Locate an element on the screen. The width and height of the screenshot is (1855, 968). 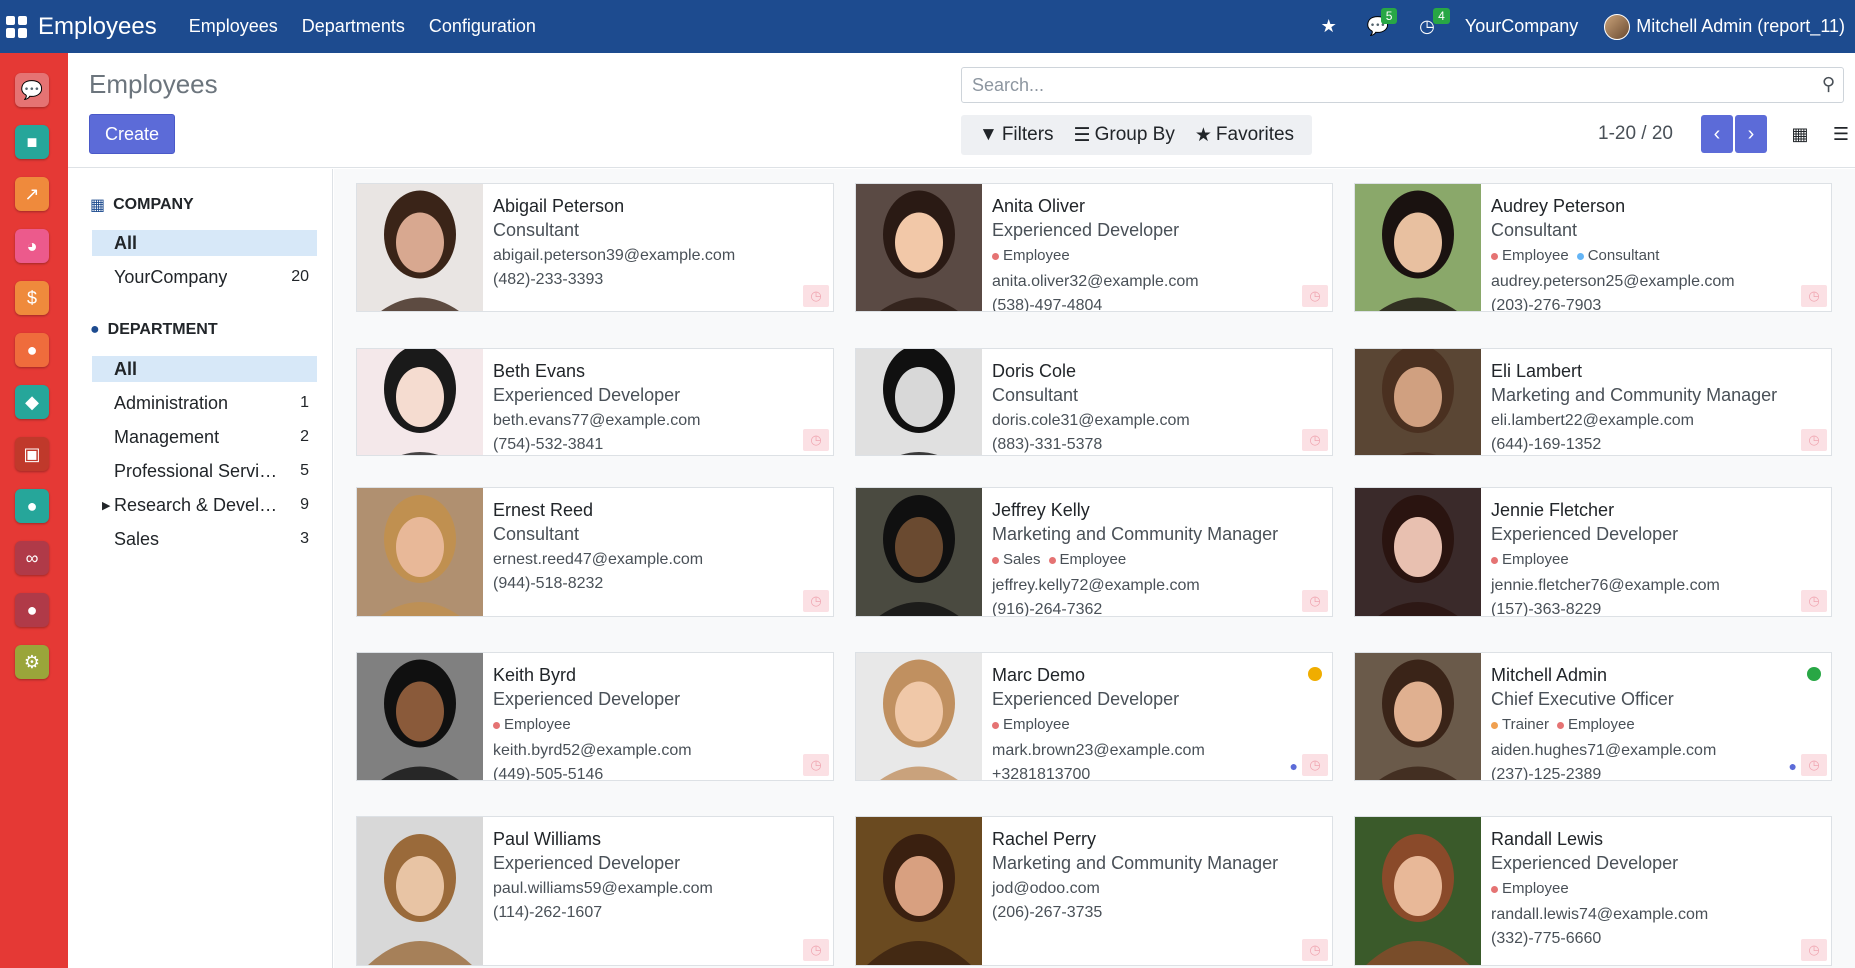
department-filter-administration: Administration 1 is located at coordinates (204, 403).